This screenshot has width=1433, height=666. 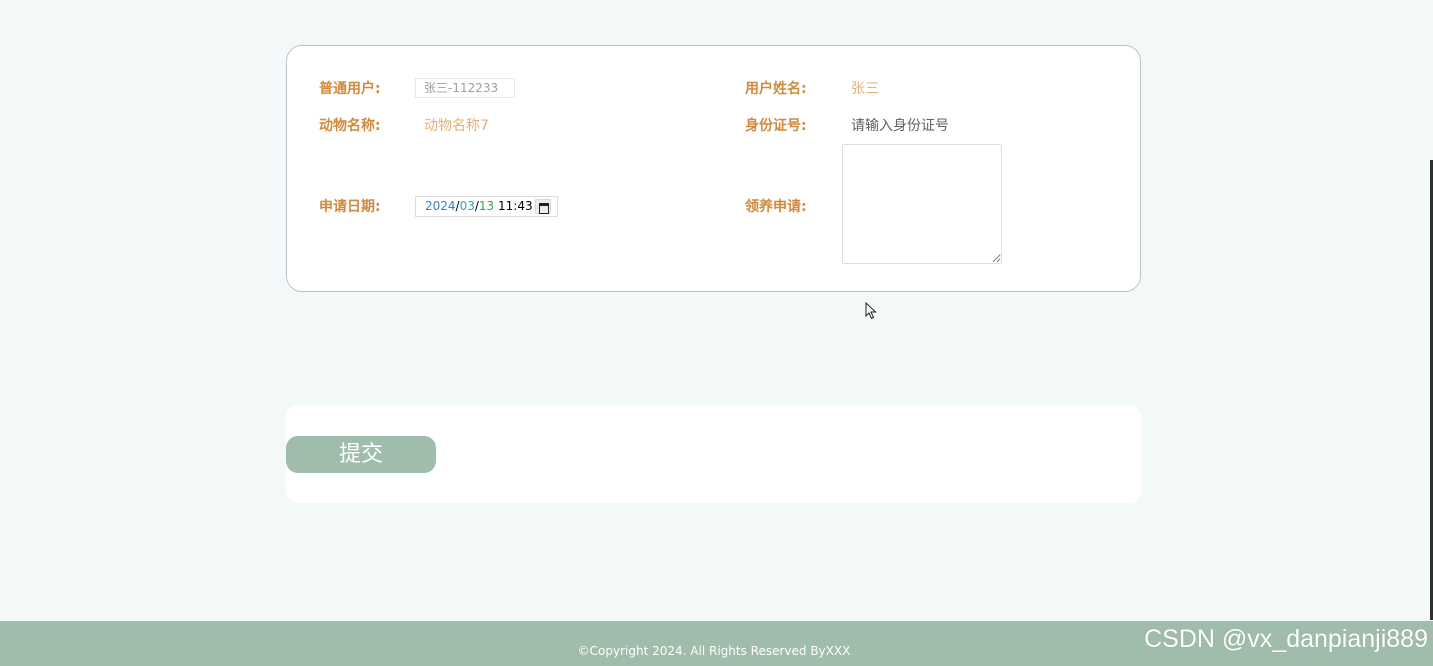 I want to click on mouse-cursor-icon, so click(x=871, y=311).